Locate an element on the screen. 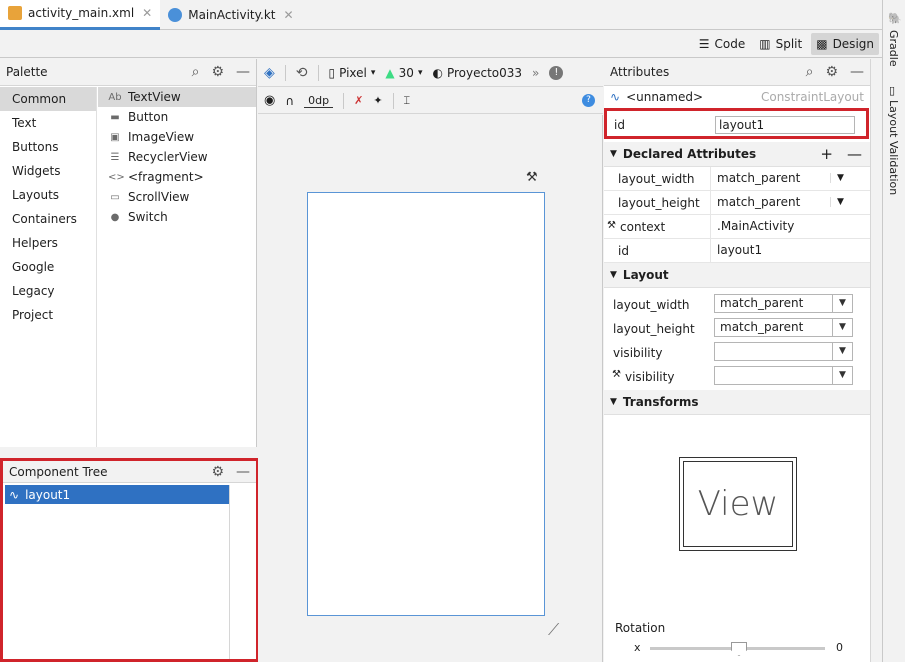  category-common: Common is located at coordinates (48, 99).